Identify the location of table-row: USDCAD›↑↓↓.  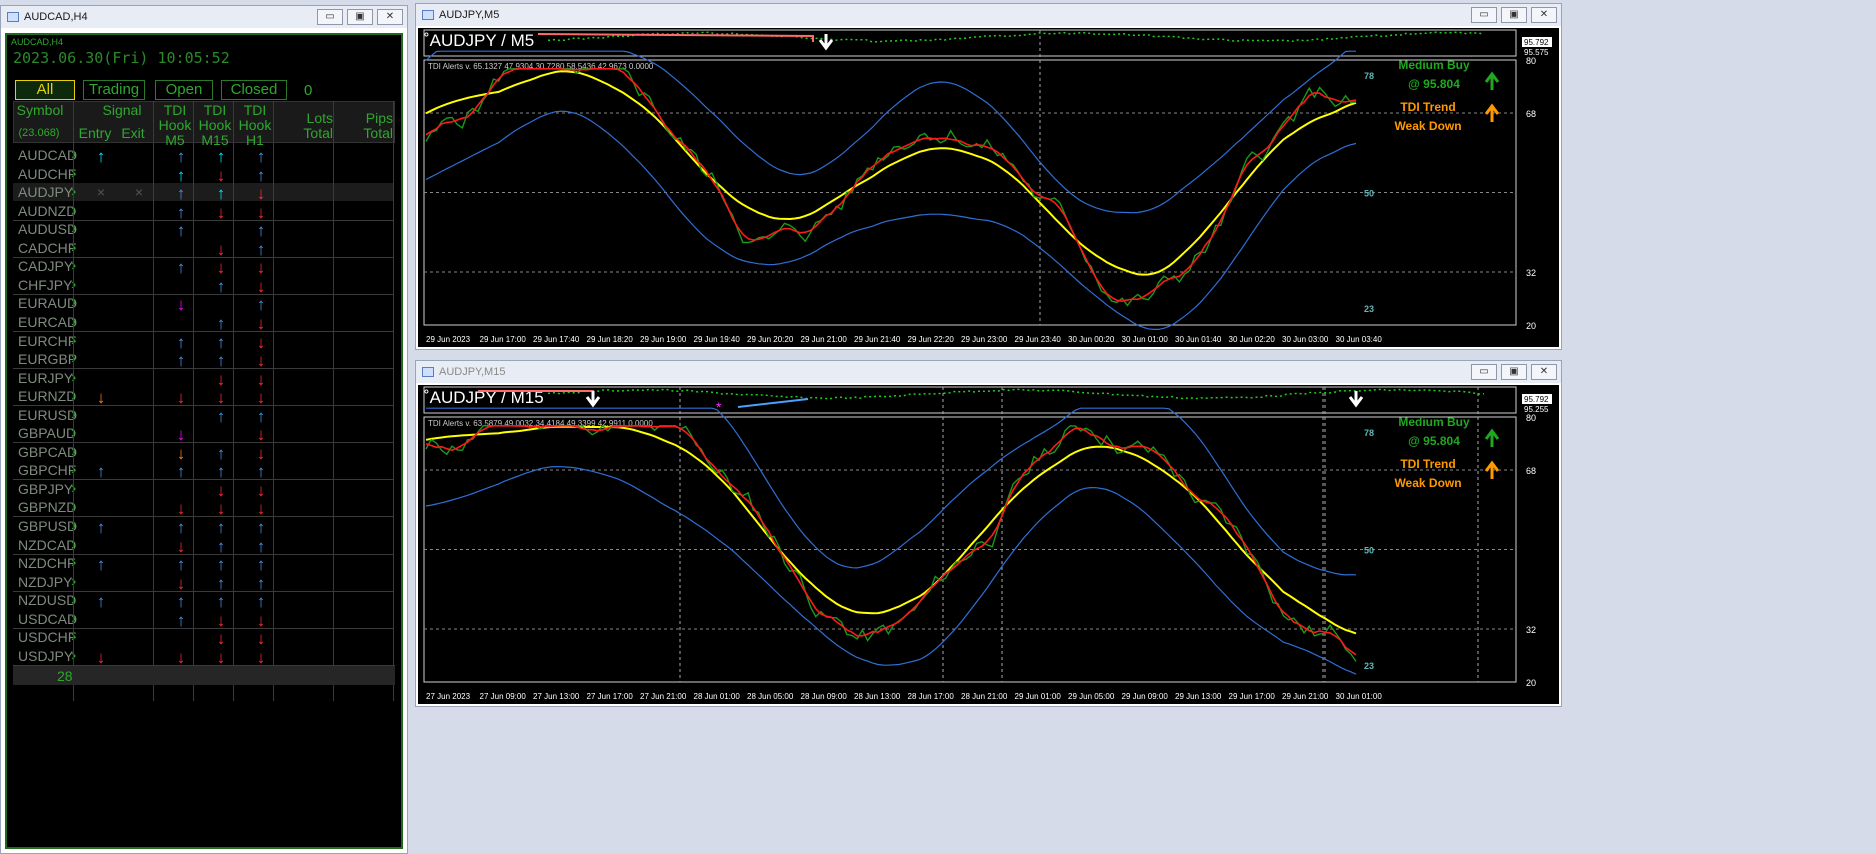
(203, 620).